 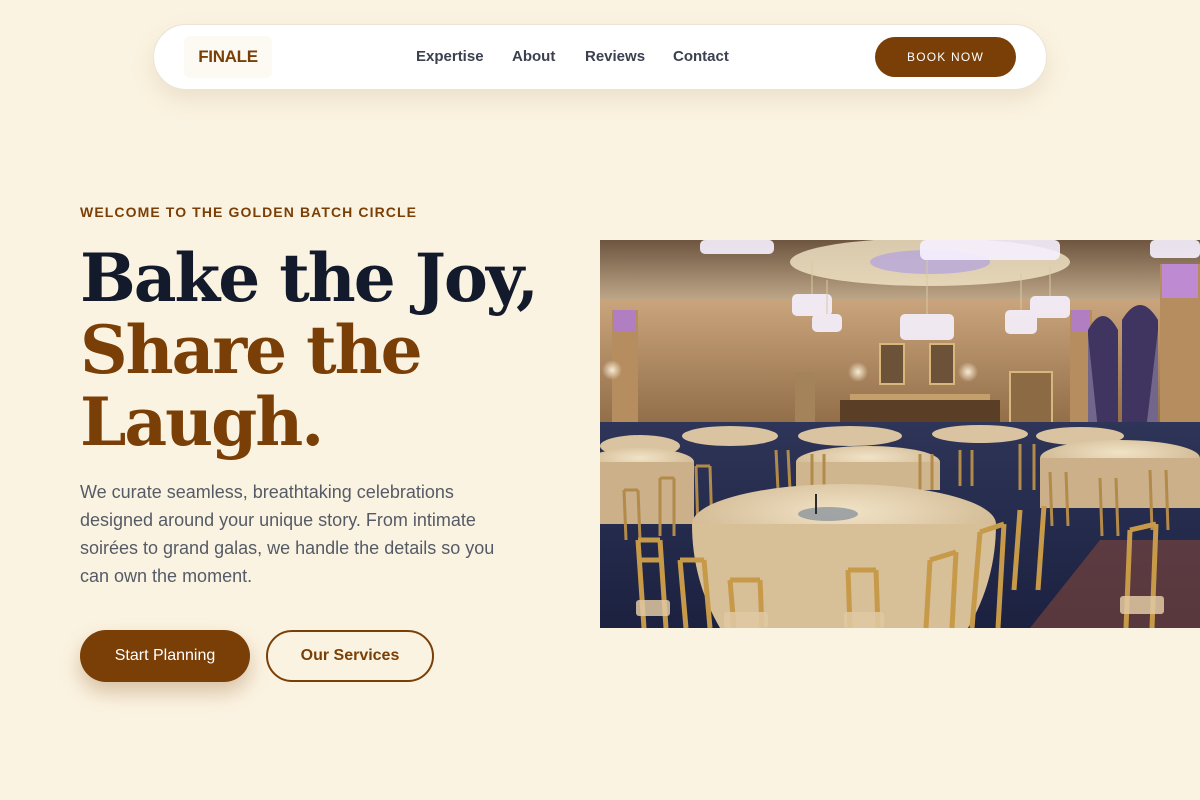 I want to click on hero-eyebrow: WELCOME TO THE GOLDEN BATCH CIRCLE, so click(x=249, y=212).